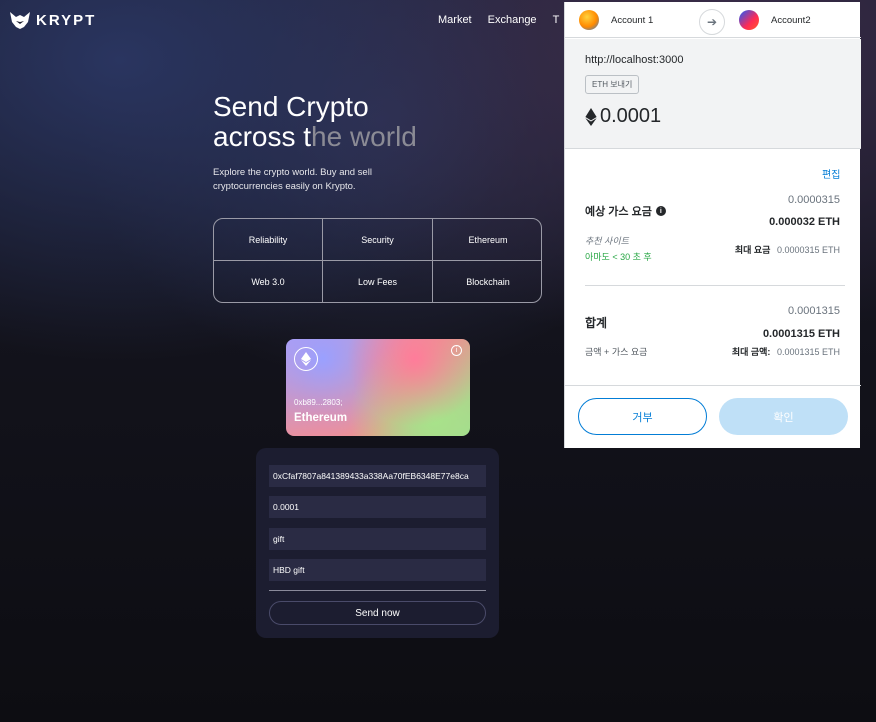 The image size is (876, 722). Describe the element at coordinates (20, 20) in the screenshot. I see `fox-logo-icon` at that location.